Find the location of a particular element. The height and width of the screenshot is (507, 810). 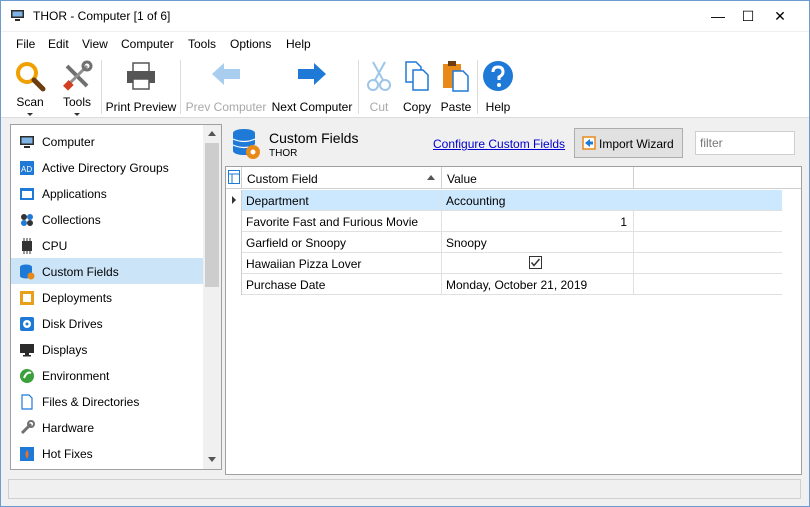

copy-label: Copy is located at coordinates (416, 107).